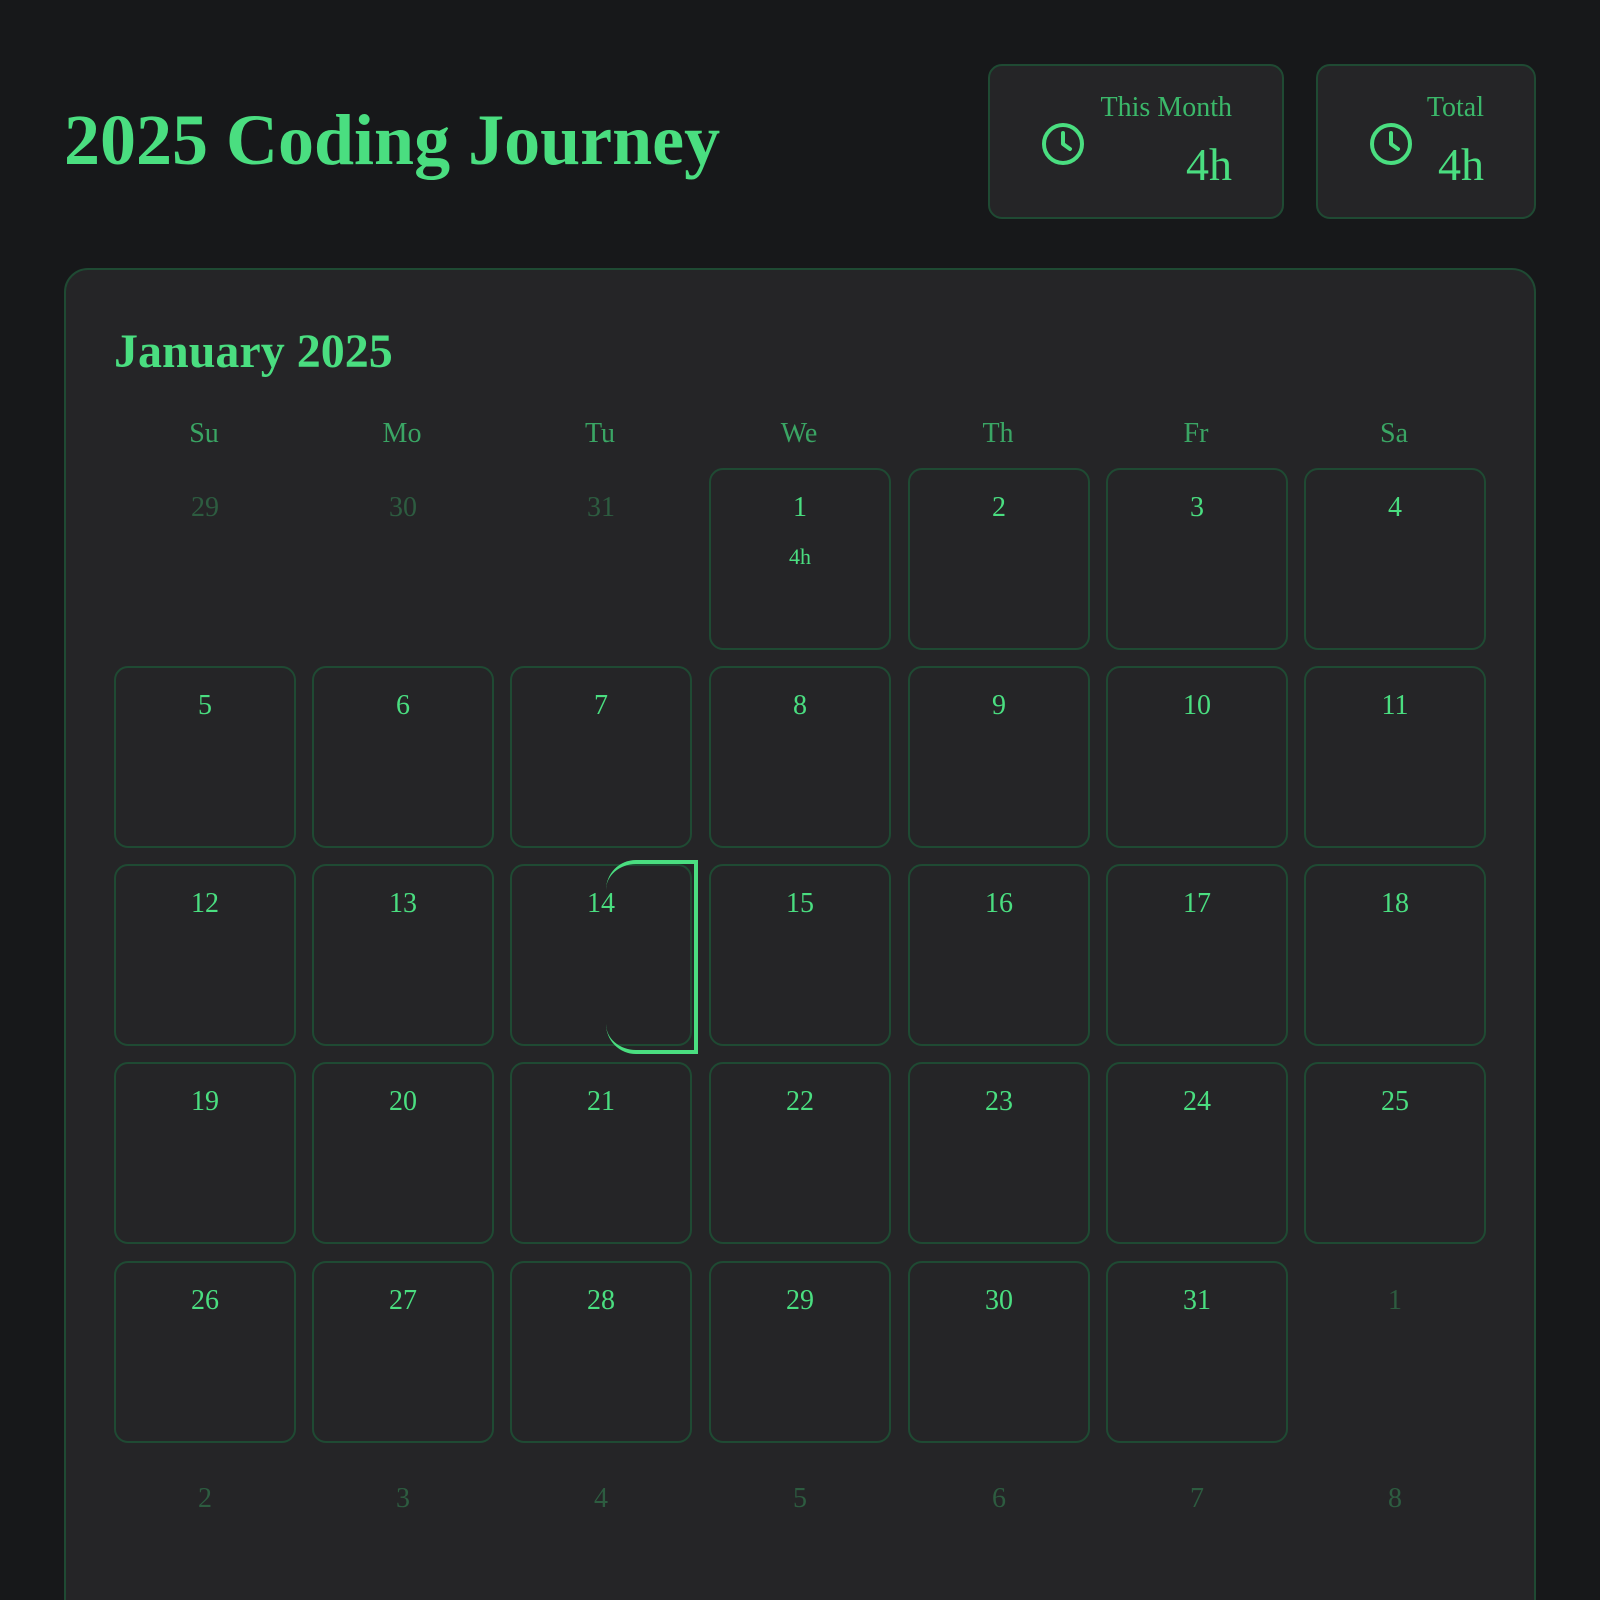  Describe the element at coordinates (999, 559) in the screenshot. I see `calendar-day-2: 2` at that location.